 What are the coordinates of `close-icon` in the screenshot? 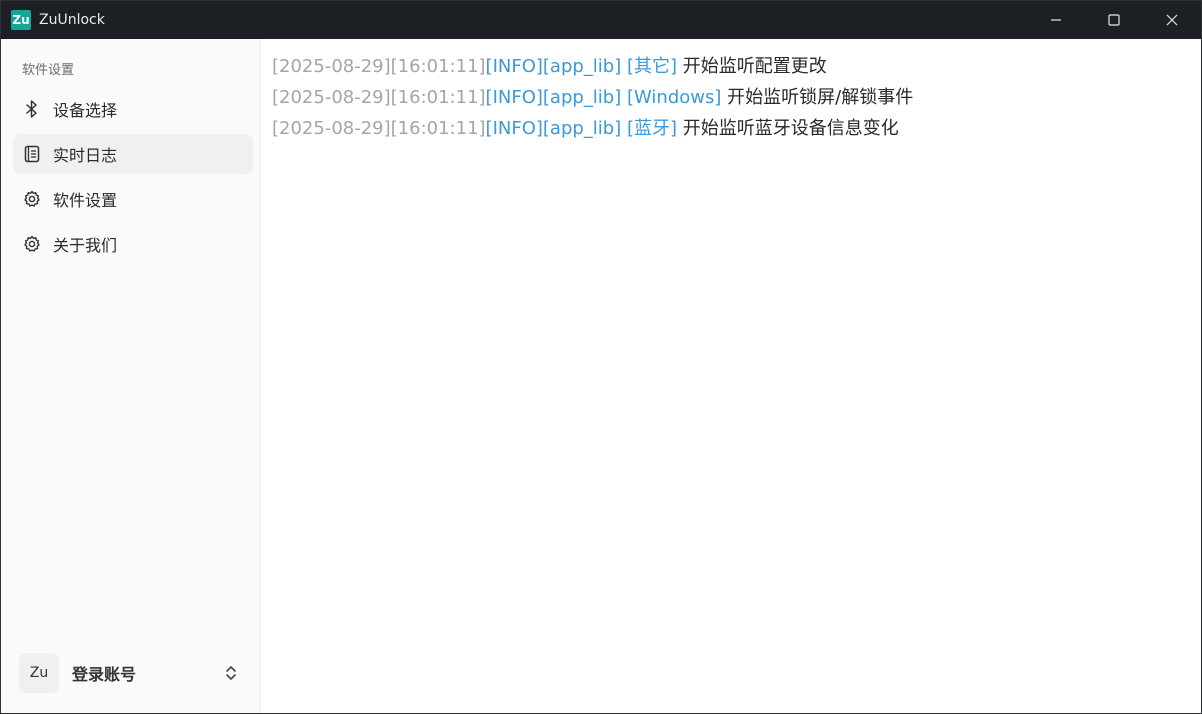 It's located at (1172, 20).